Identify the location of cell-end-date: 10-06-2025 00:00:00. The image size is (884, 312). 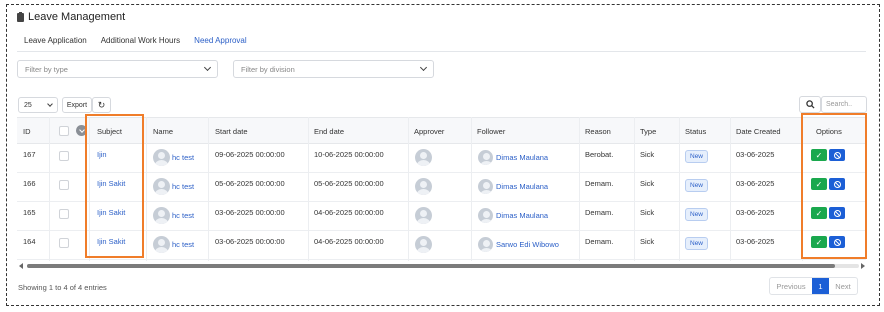
(349, 154).